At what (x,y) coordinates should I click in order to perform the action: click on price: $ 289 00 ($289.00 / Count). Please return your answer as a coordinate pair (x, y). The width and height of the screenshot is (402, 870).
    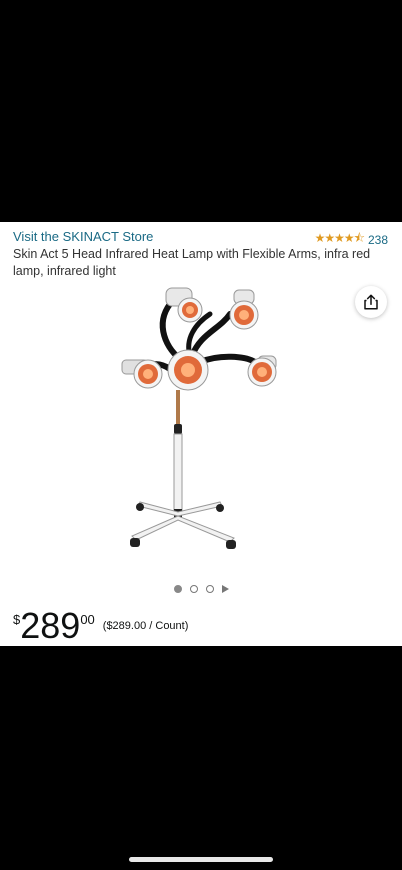
    Looking at the image, I should click on (100, 626).